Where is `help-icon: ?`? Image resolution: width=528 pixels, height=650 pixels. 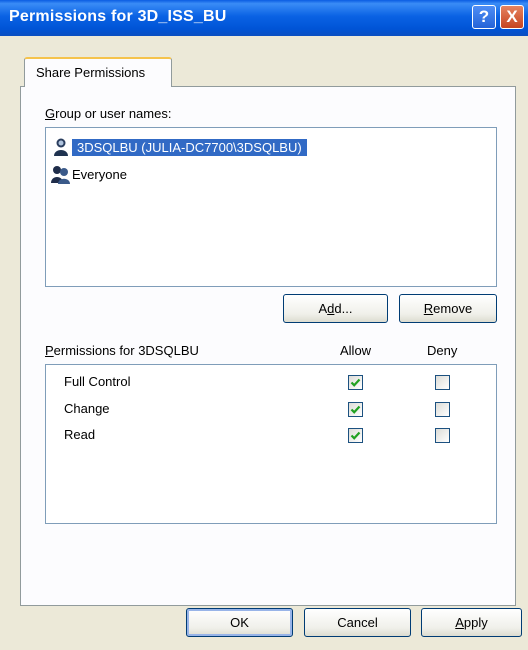 help-icon: ? is located at coordinates (484, 16).